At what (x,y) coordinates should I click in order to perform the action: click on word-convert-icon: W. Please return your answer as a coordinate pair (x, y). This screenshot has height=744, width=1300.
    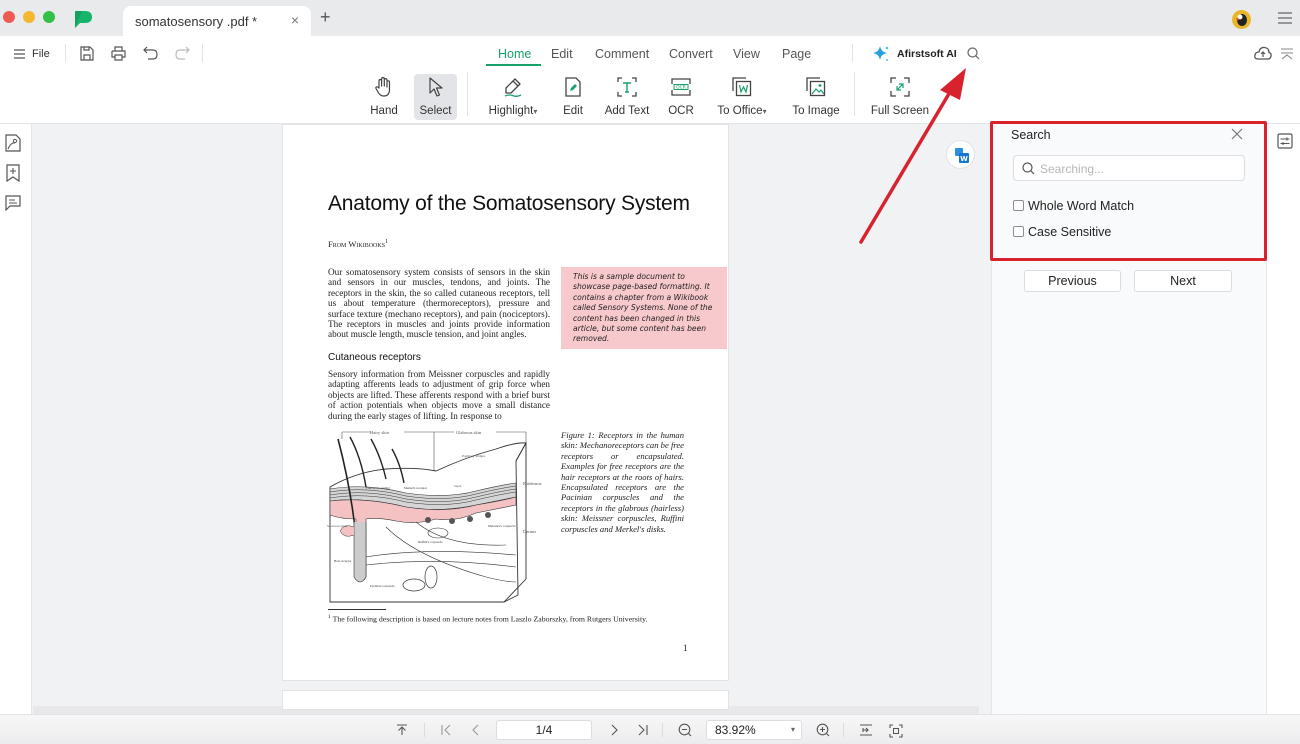
    Looking at the image, I should click on (962, 155).